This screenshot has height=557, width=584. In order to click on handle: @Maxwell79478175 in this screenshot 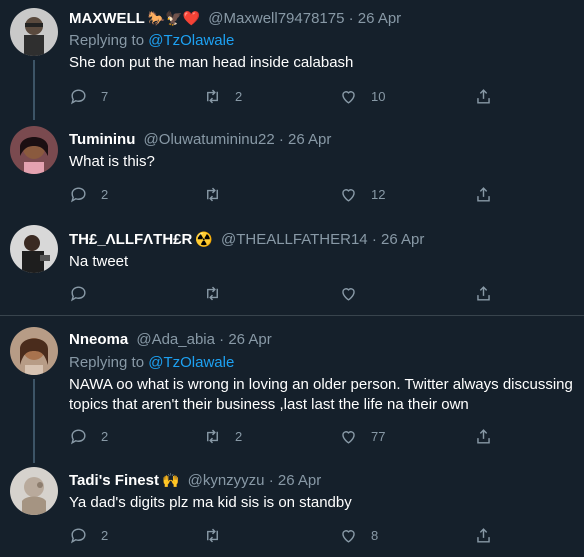, I will do `click(276, 18)`.